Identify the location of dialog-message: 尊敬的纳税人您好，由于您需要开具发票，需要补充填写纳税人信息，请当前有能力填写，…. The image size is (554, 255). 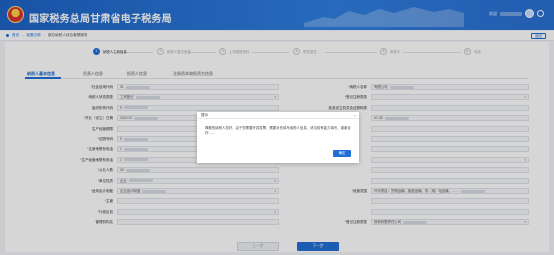
(278, 130).